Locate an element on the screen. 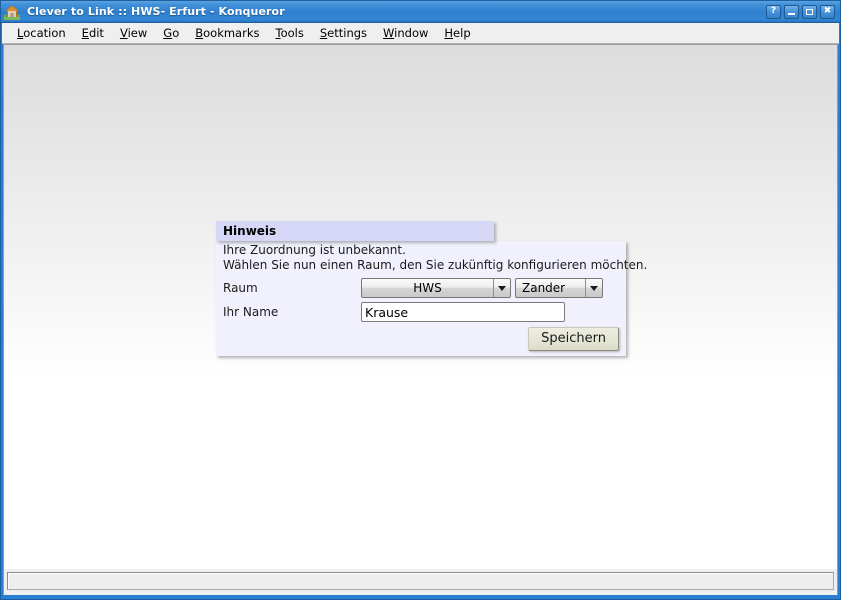 The height and width of the screenshot is (600, 841). dialog-header: Hinweis is located at coordinates (355, 231).